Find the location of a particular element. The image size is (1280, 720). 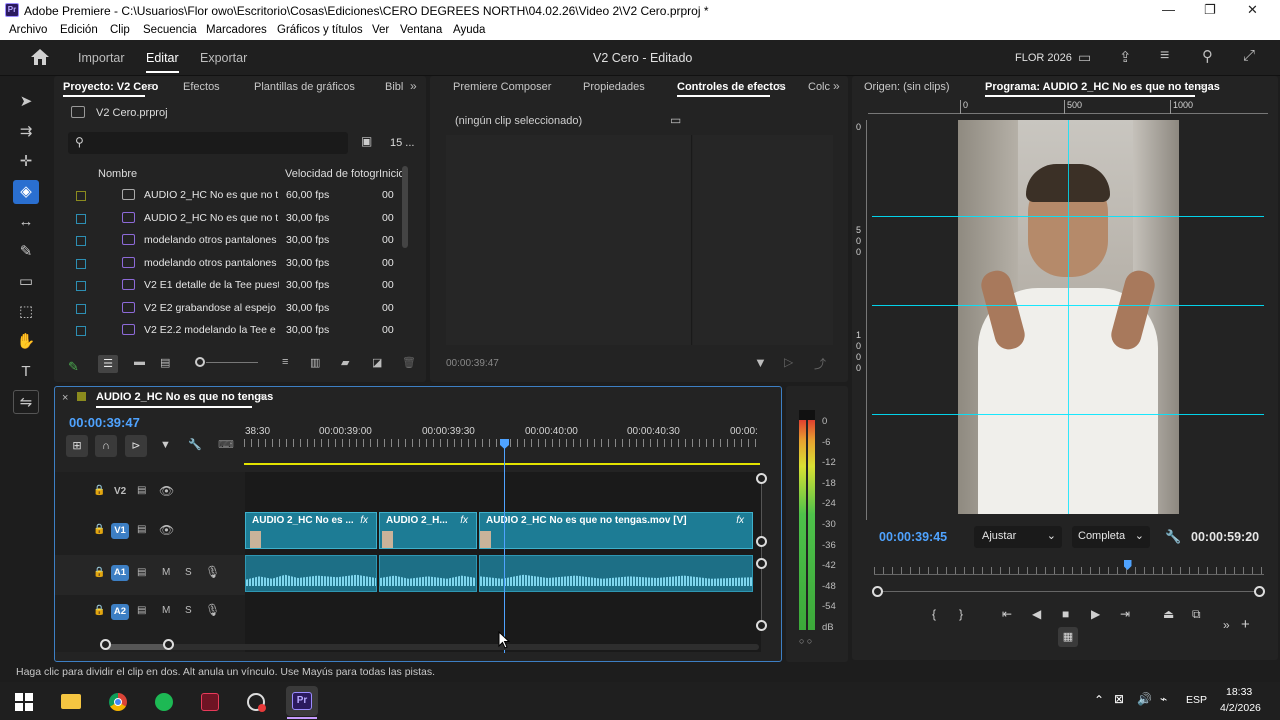

project-list-item: AUDIO 2_HC No es que no t 60,00 fps 00 is located at coordinates (236, 196).